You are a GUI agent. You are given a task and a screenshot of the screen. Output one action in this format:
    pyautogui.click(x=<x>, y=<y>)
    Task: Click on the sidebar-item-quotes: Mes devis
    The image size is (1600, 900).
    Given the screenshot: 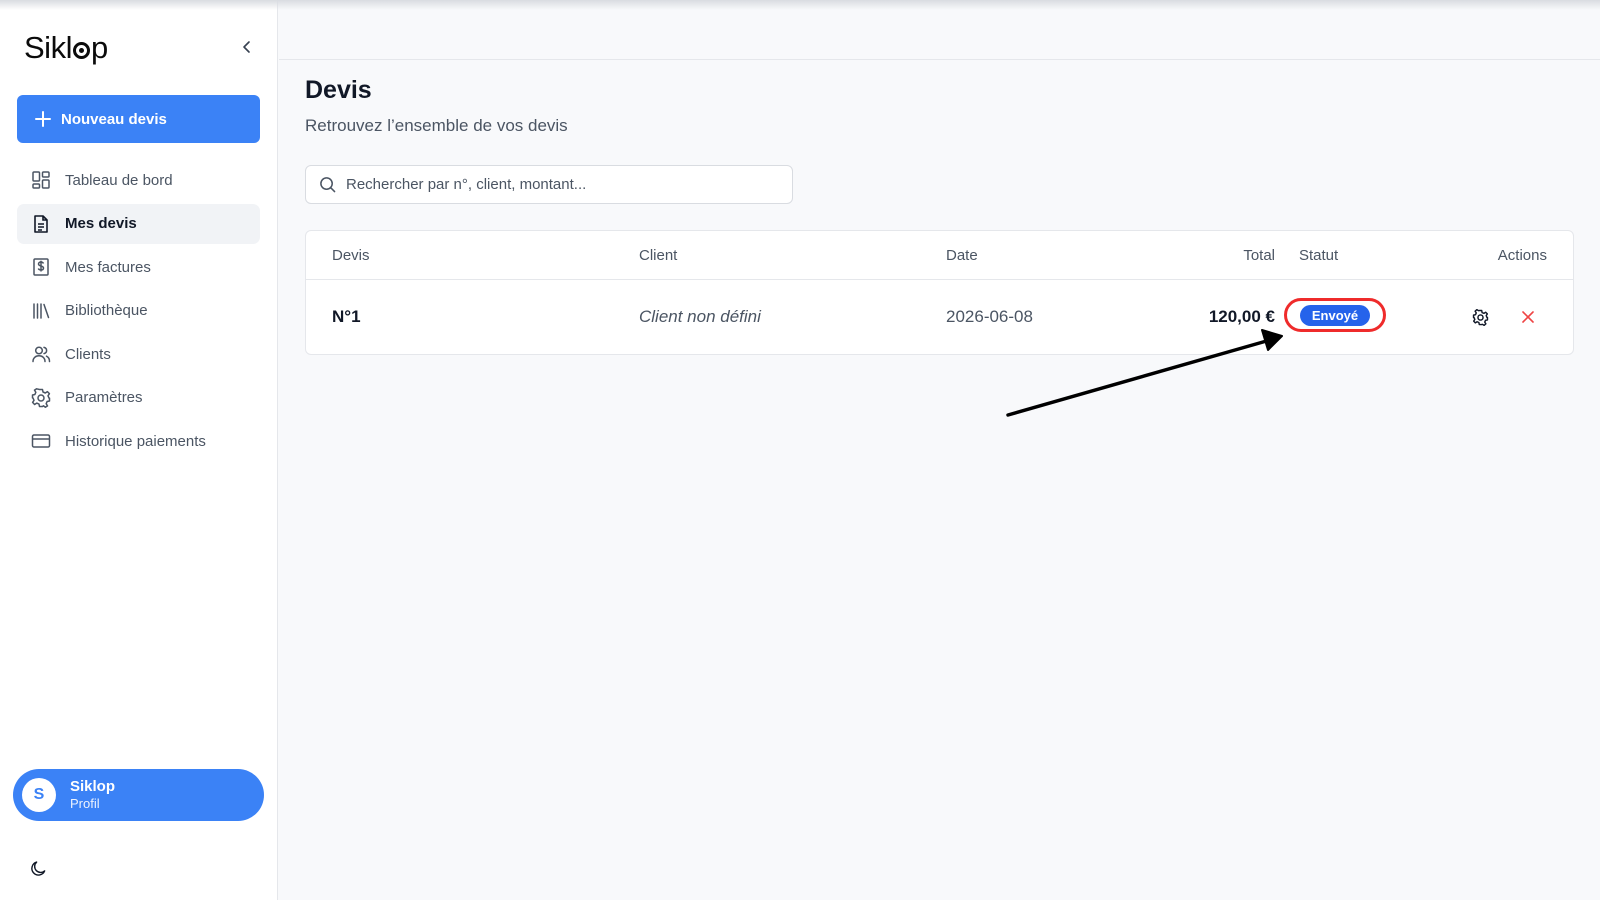 What is the action you would take?
    pyautogui.click(x=138, y=223)
    